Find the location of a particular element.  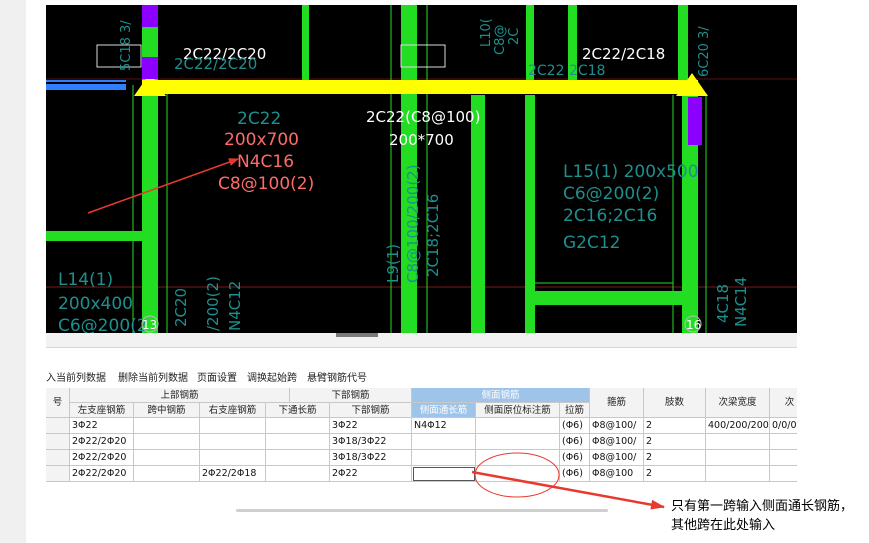

annotation-arrow-cad is located at coordinates (163, 186).